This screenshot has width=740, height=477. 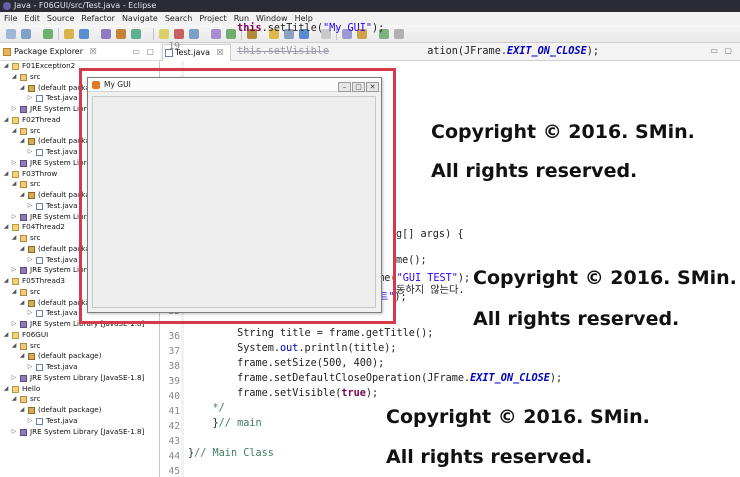 I want to click on line-number: 37, so click(x=174, y=351).